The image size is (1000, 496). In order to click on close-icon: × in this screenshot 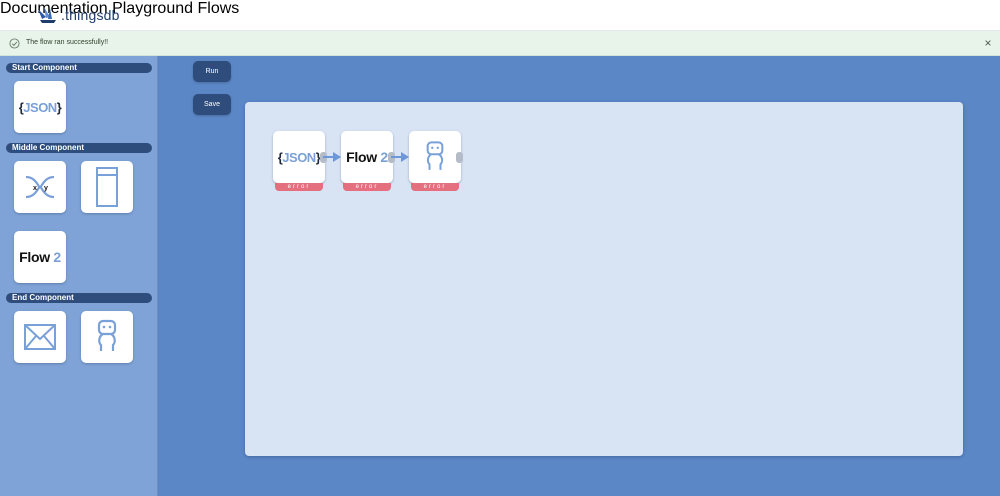, I will do `click(988, 43)`.